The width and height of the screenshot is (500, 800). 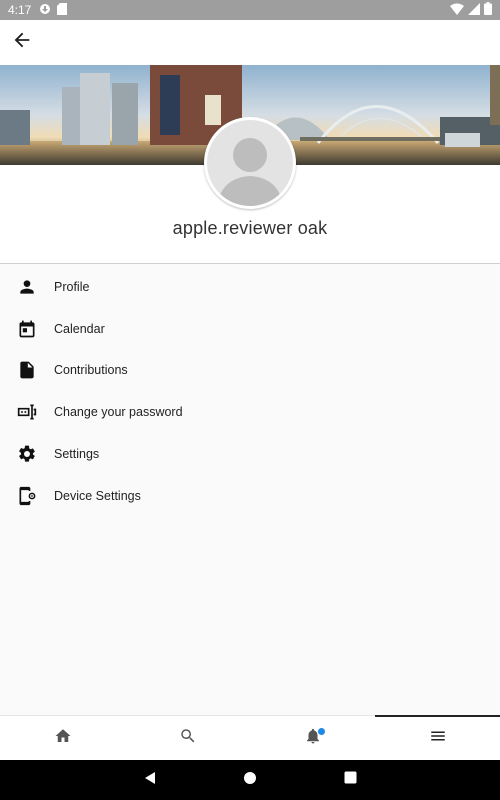 What do you see at coordinates (474, 10) in the screenshot?
I see `cell-signal-icon` at bounding box center [474, 10].